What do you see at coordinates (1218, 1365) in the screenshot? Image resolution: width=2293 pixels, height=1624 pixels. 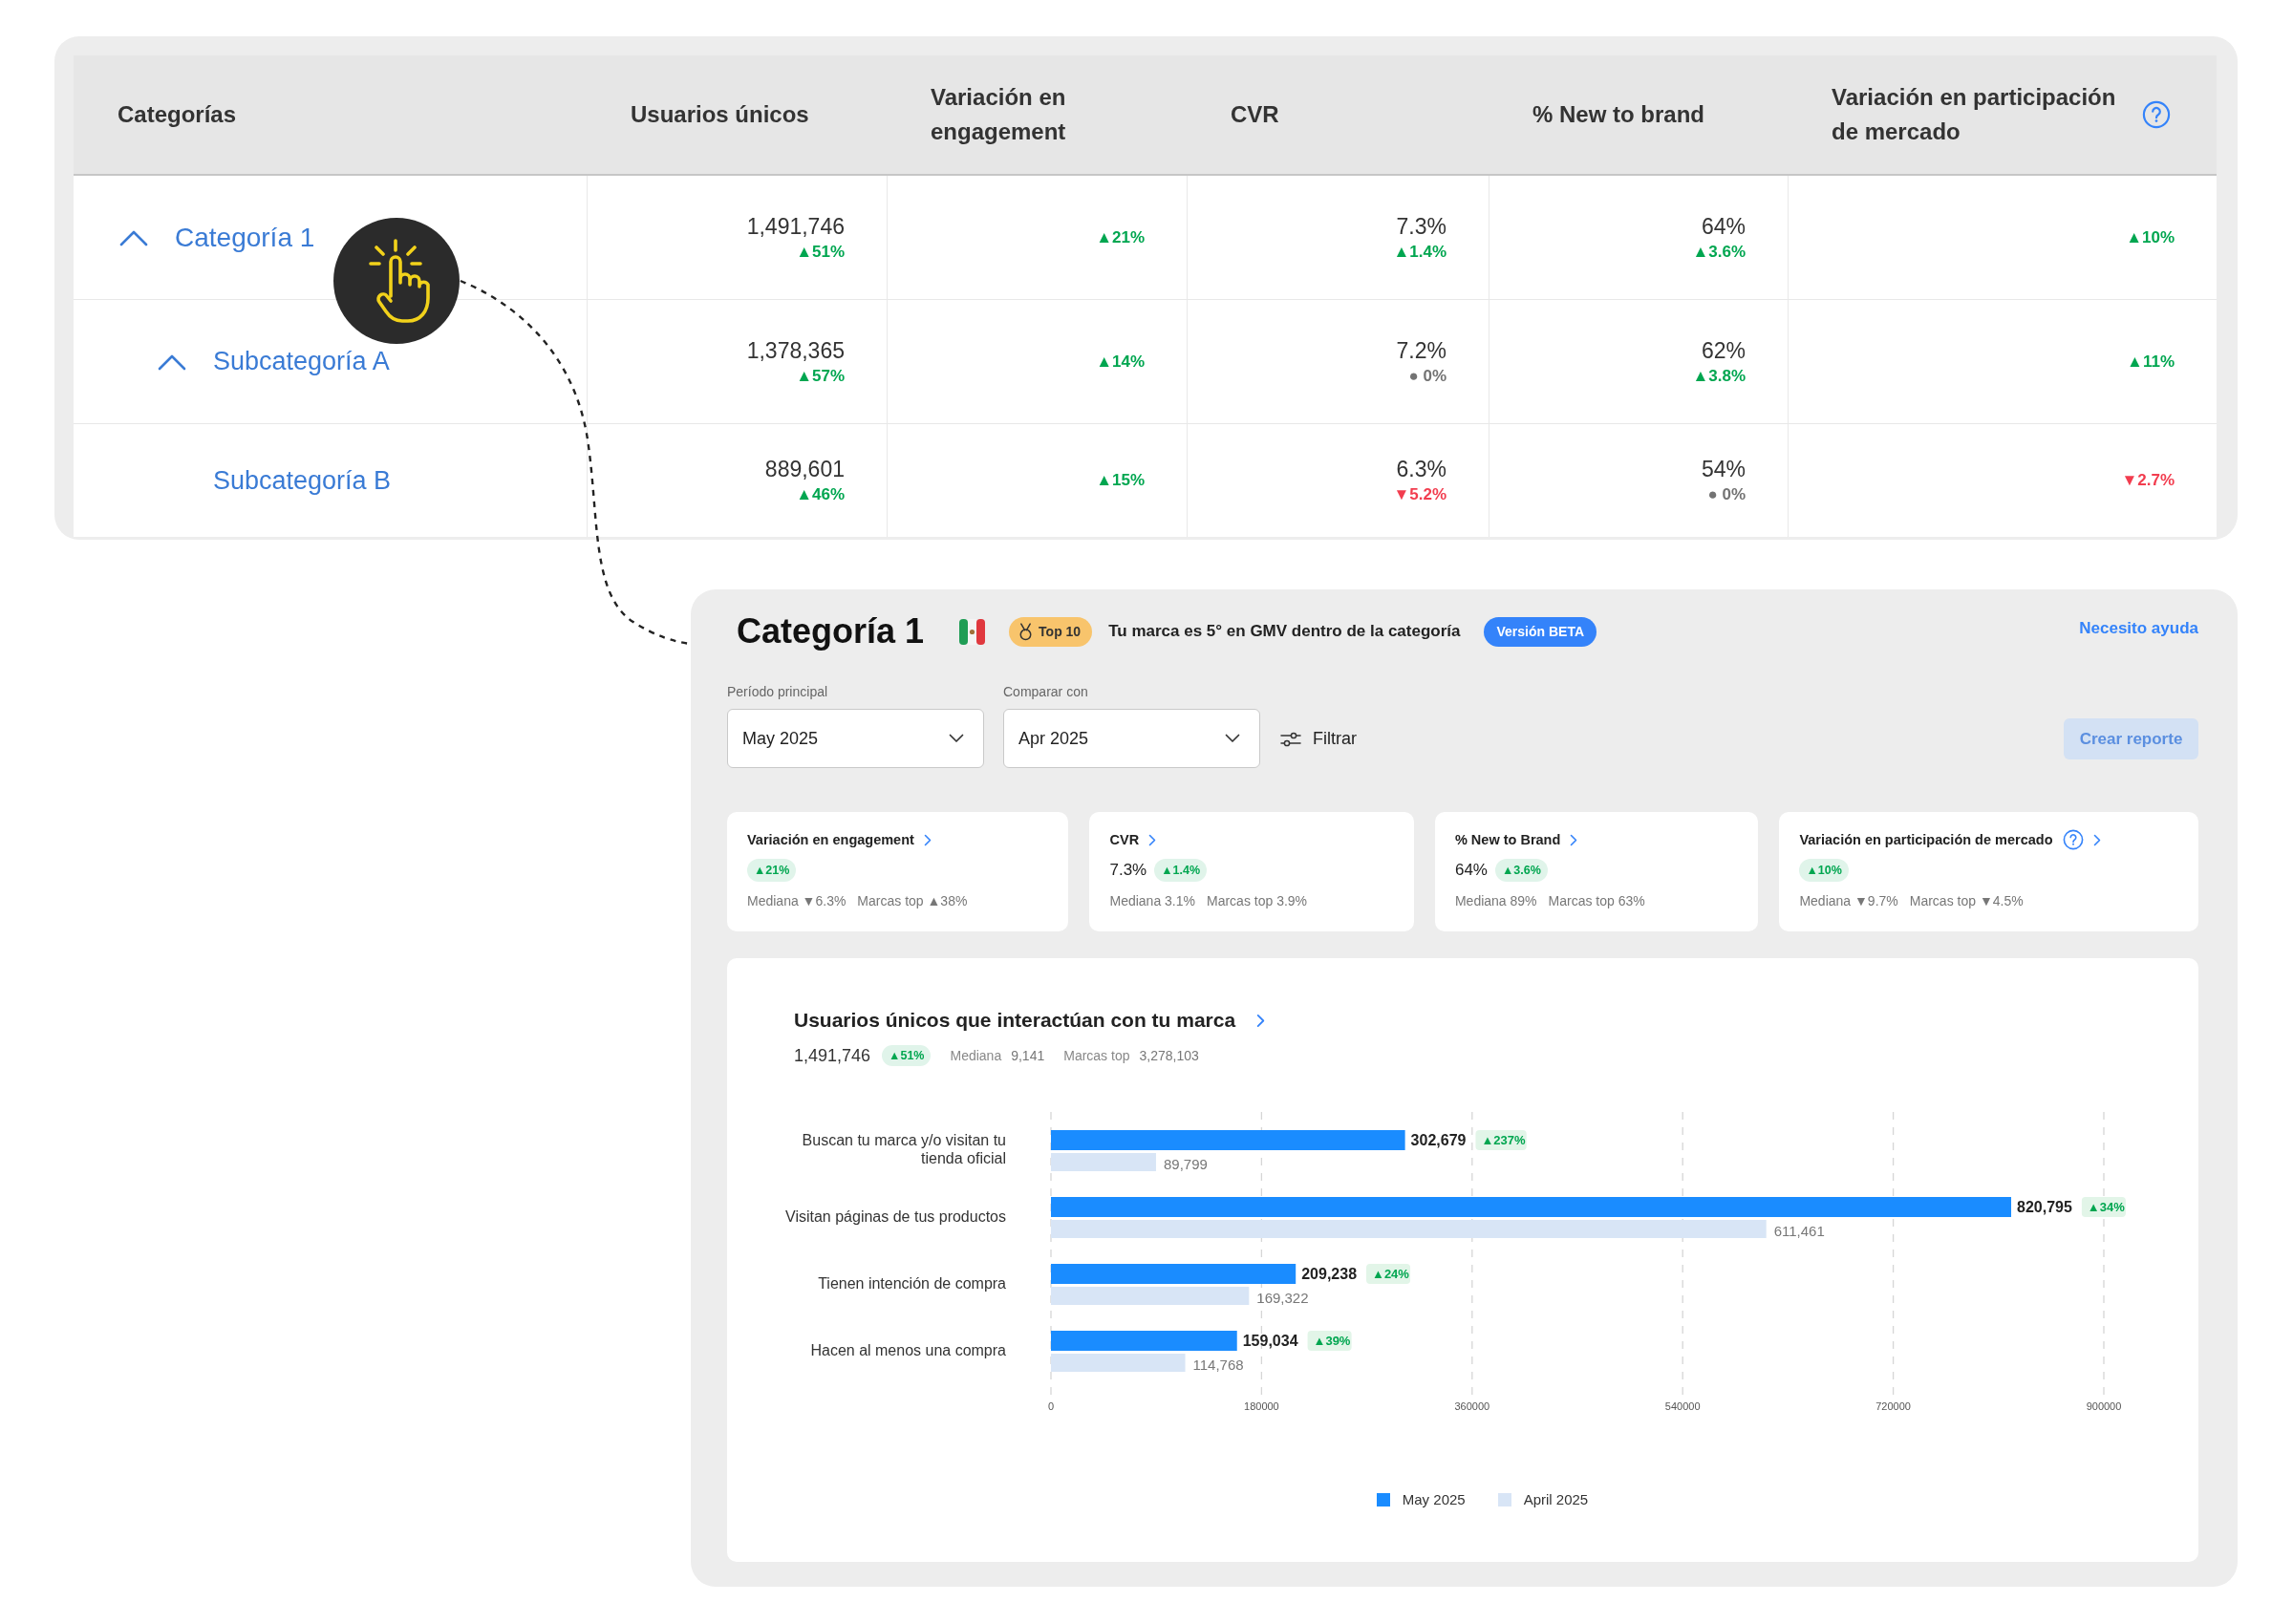 I see `bar-value-label: 114,768` at bounding box center [1218, 1365].